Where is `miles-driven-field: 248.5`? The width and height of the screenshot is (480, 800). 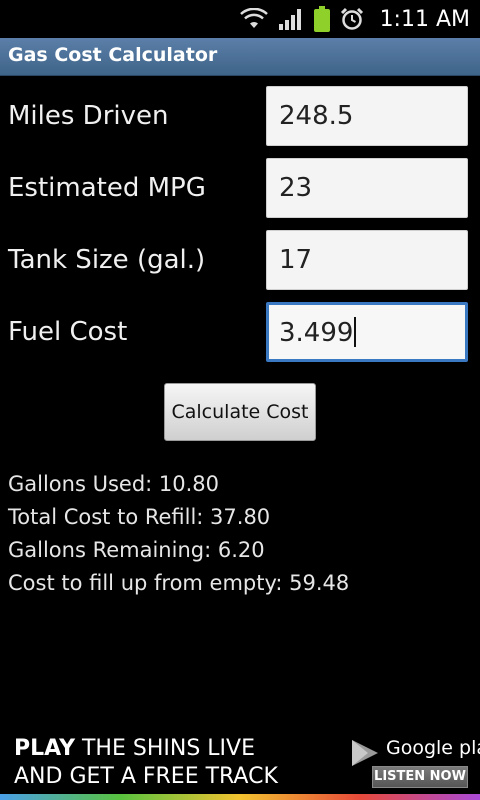 miles-driven-field: 248.5 is located at coordinates (367, 116).